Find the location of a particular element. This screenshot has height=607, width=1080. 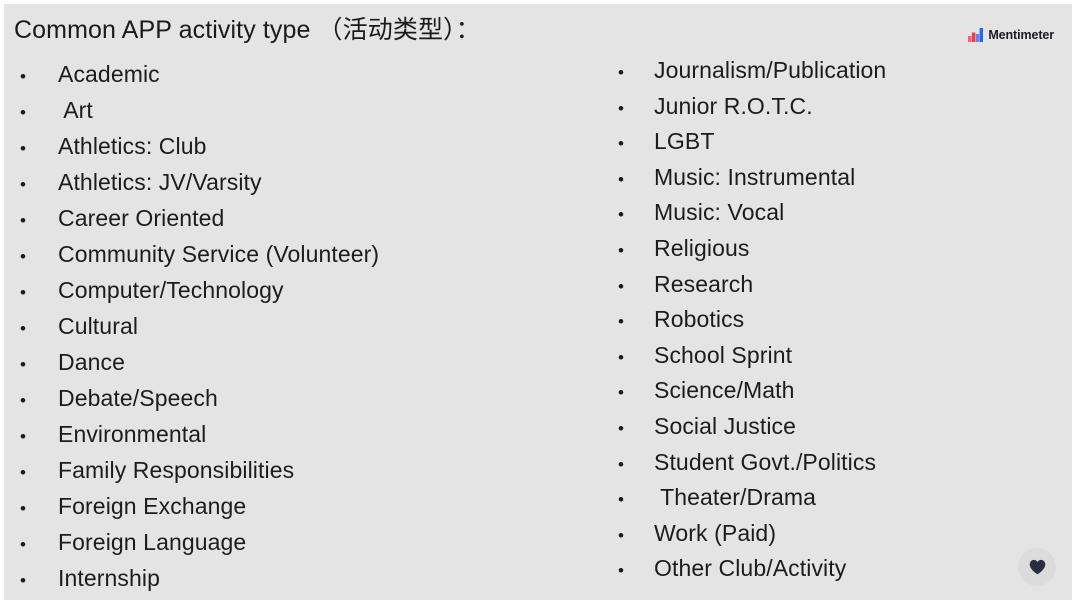

list-item: • Cultural is located at coordinates (292, 326).